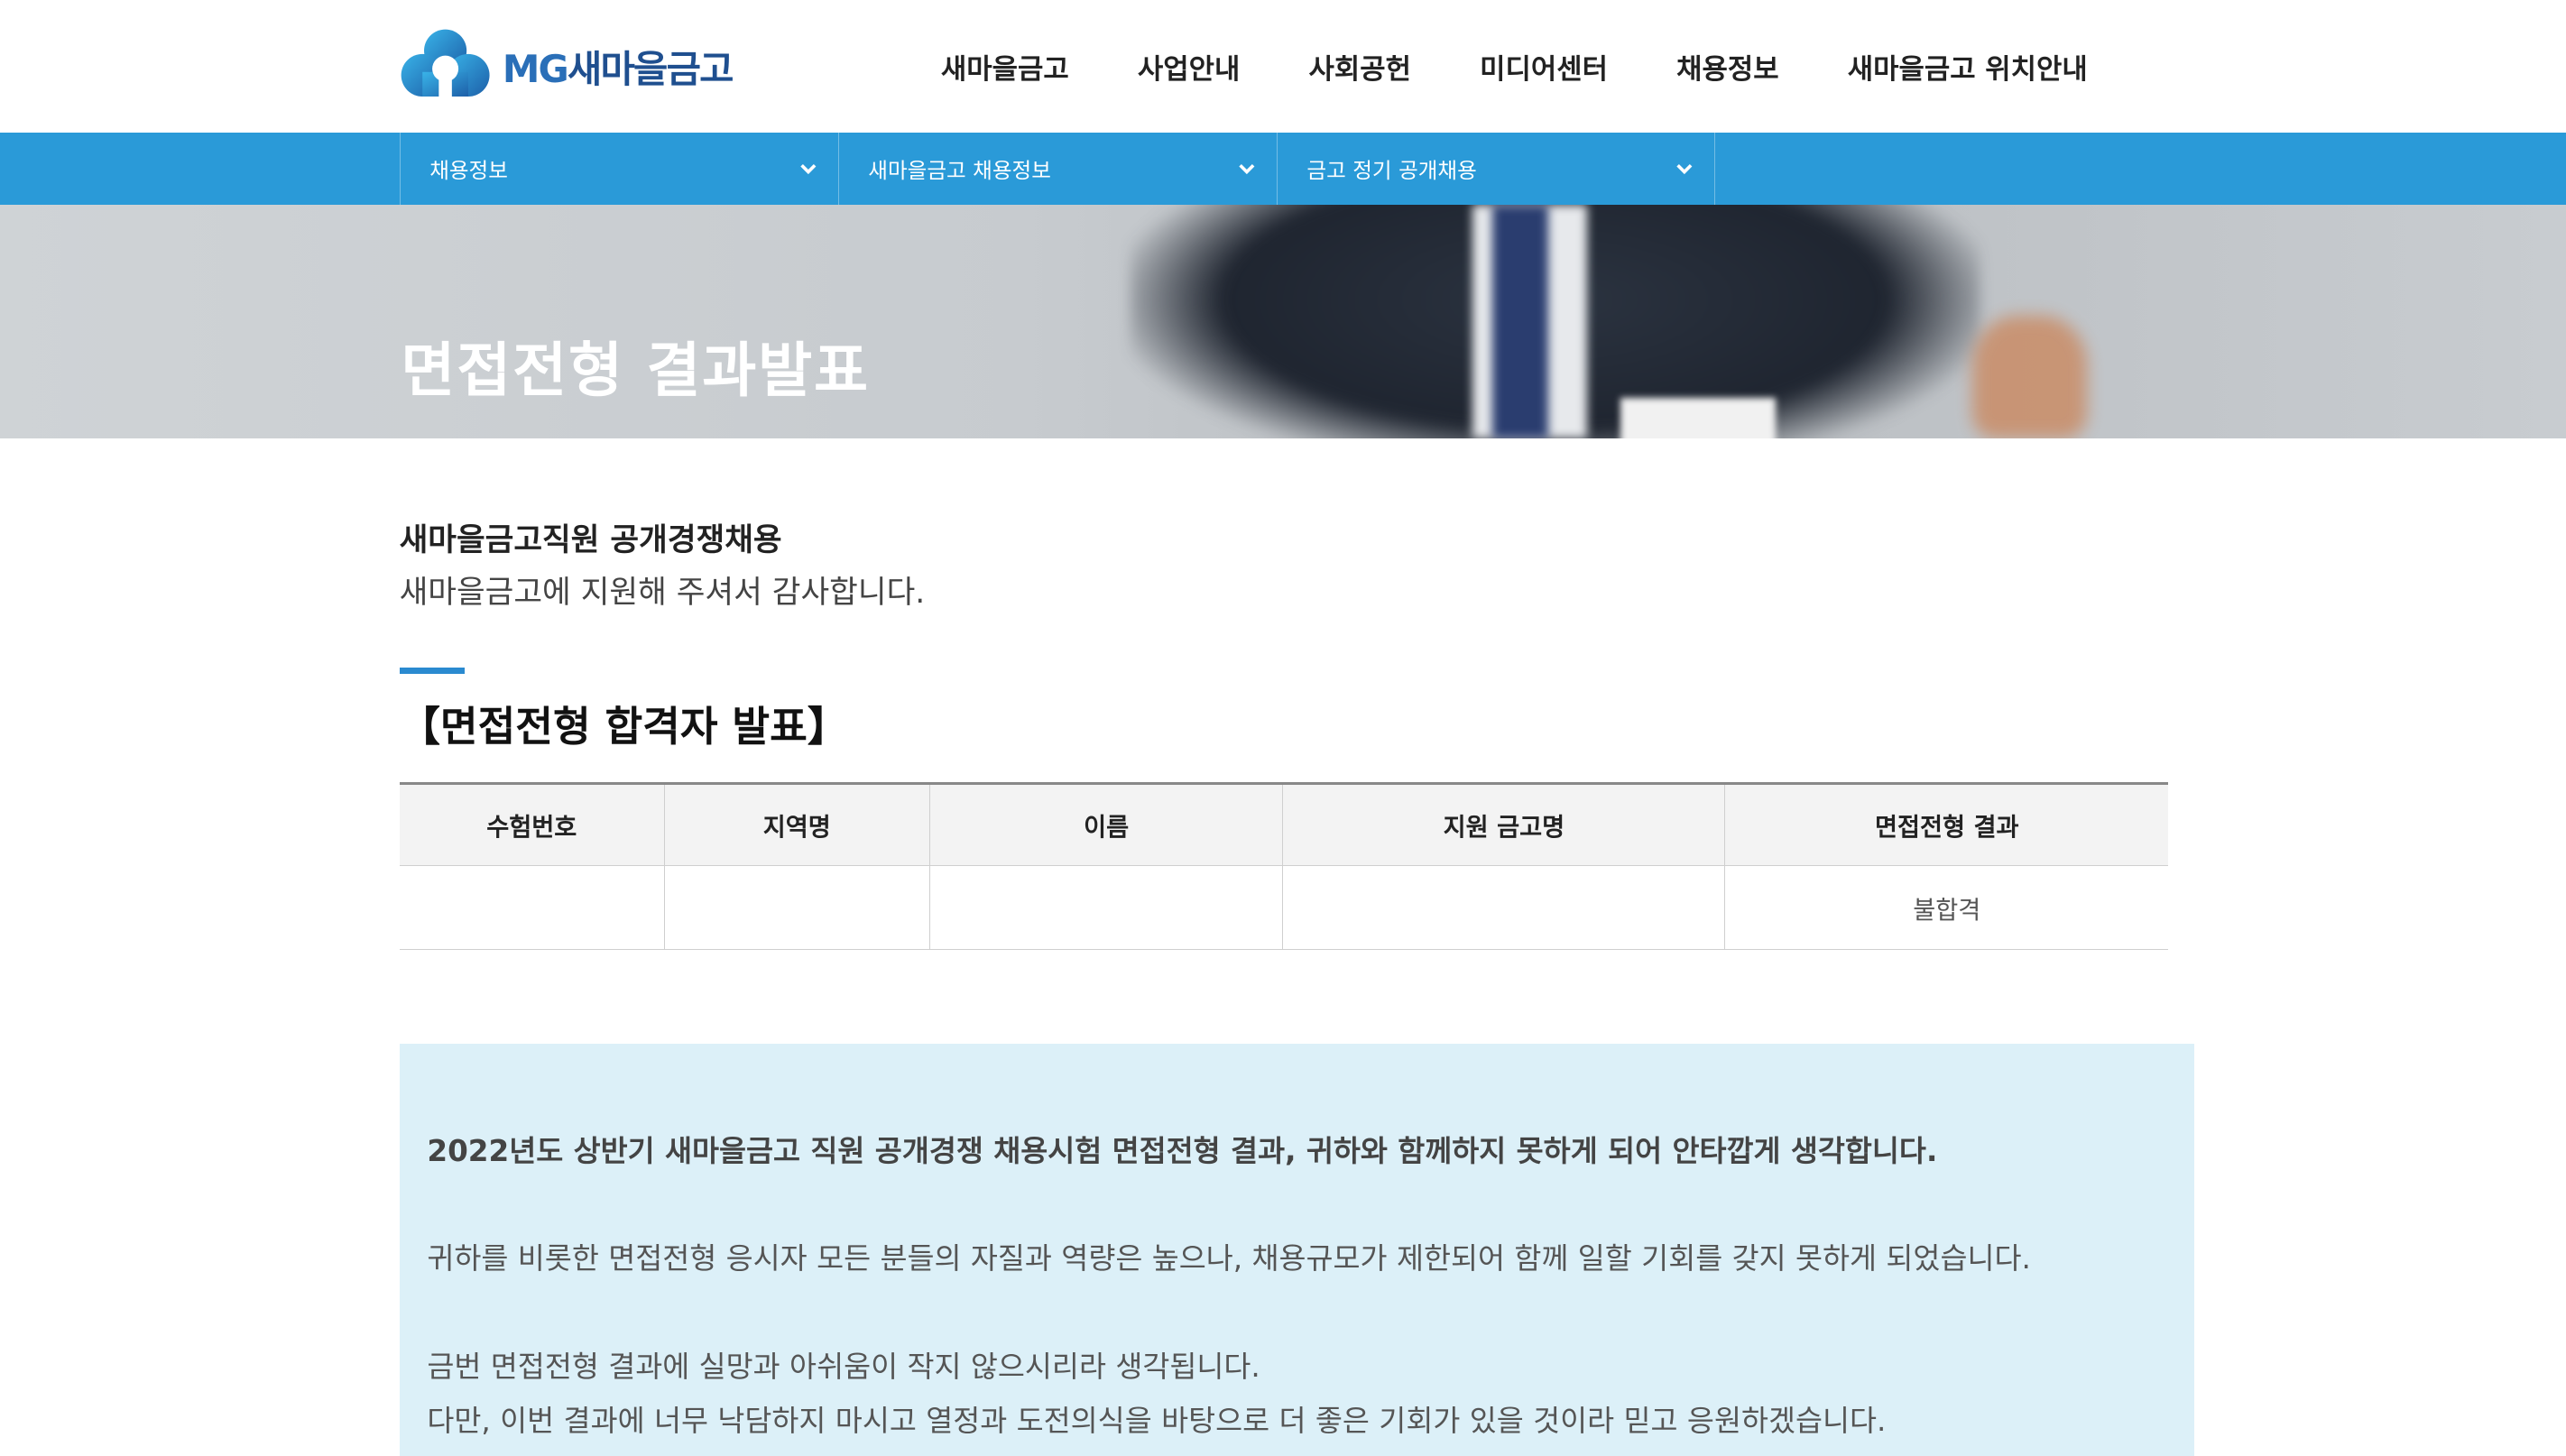 Image resolution: width=2566 pixels, height=1456 pixels. I want to click on cell-interview-result: 불합격, so click(1947, 908).